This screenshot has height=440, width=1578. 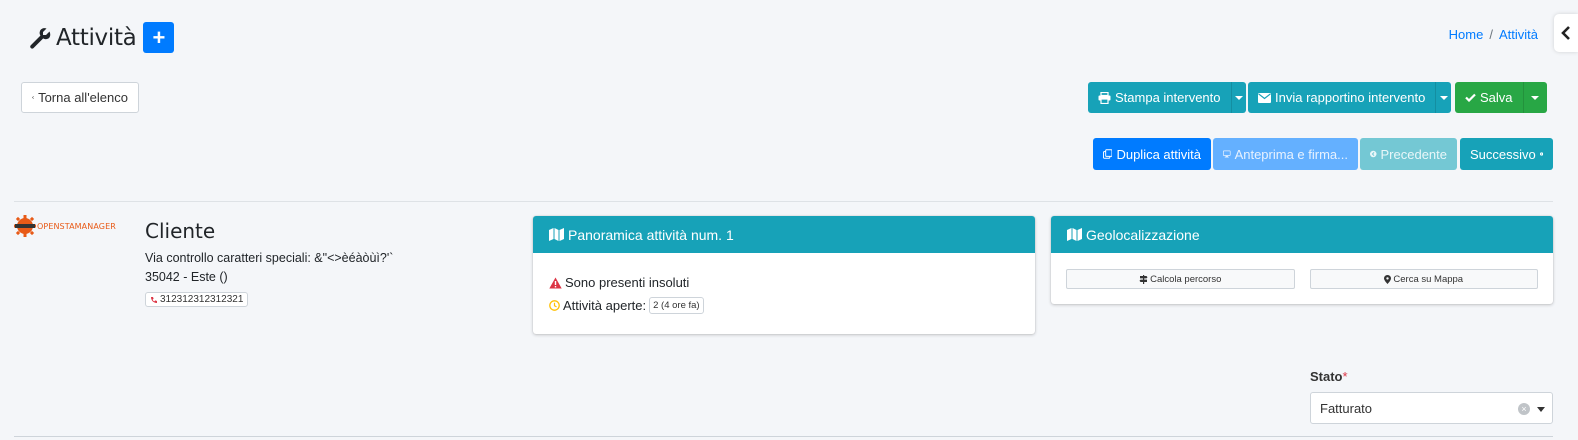 I want to click on next-button: Successivo, so click(x=1506, y=154).